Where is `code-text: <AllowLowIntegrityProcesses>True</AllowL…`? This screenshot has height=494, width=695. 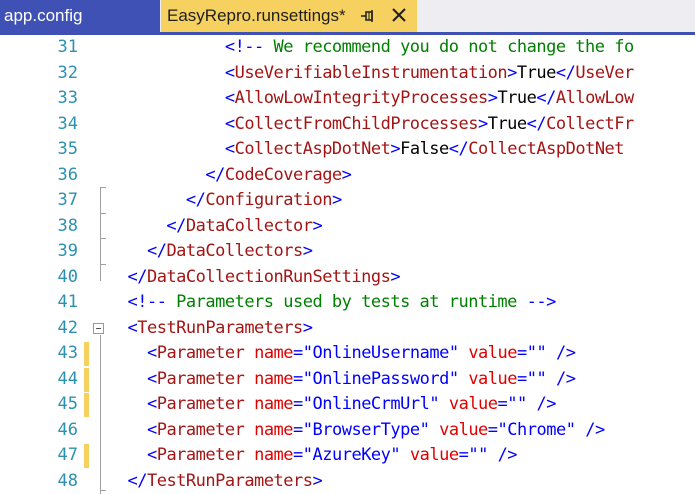 code-text: <AllowLowIntegrityProcesses>True</AllowL… is located at coordinates (371, 99).